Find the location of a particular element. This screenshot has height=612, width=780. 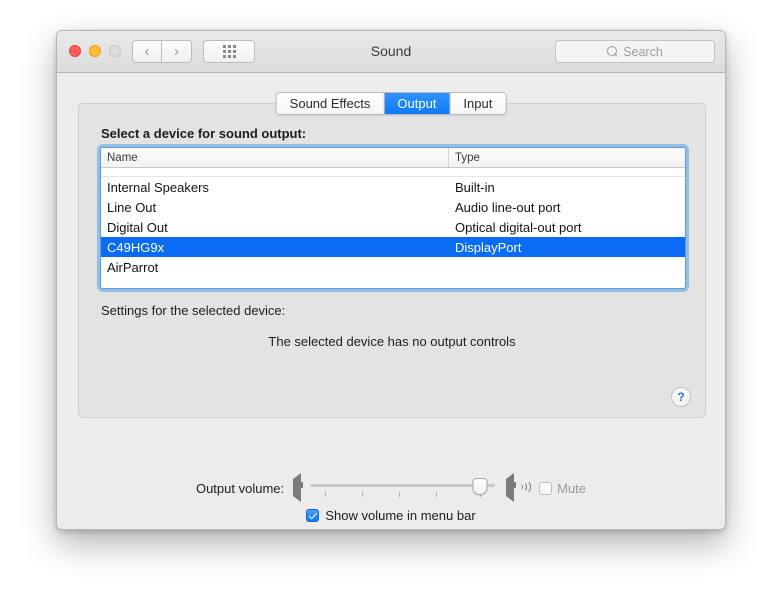

column-header-type: Type is located at coordinates (567, 157).